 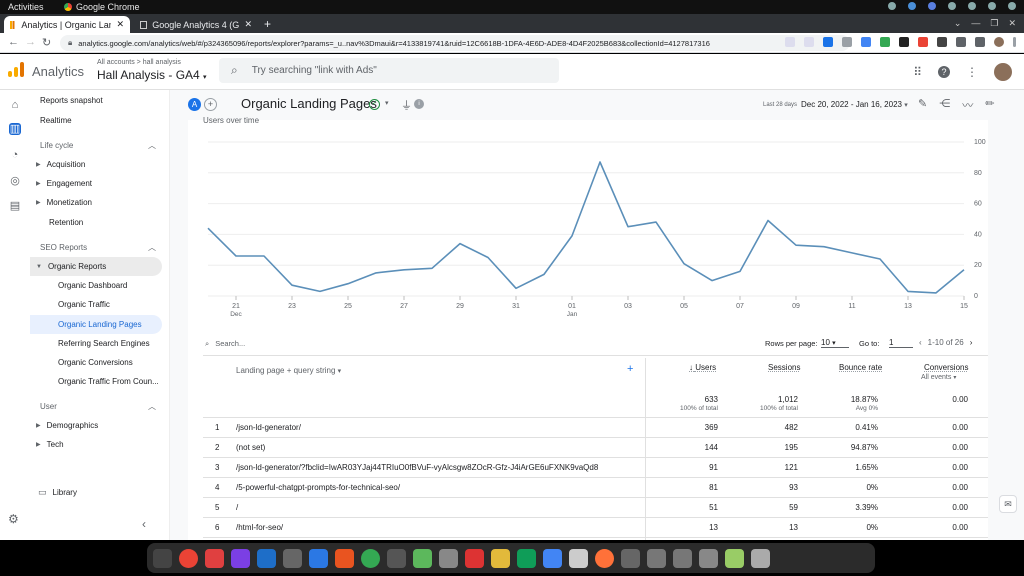 What do you see at coordinates (406, 105) in the screenshot?
I see `filter-icon: ⏚` at bounding box center [406, 105].